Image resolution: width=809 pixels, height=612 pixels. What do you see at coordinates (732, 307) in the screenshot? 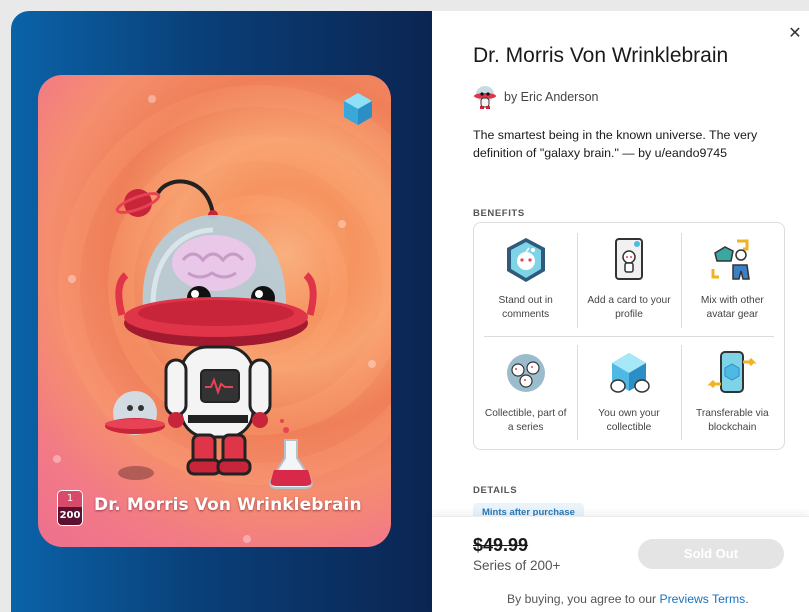
I see `benefit-label: Mix with other avatar gear` at bounding box center [732, 307].